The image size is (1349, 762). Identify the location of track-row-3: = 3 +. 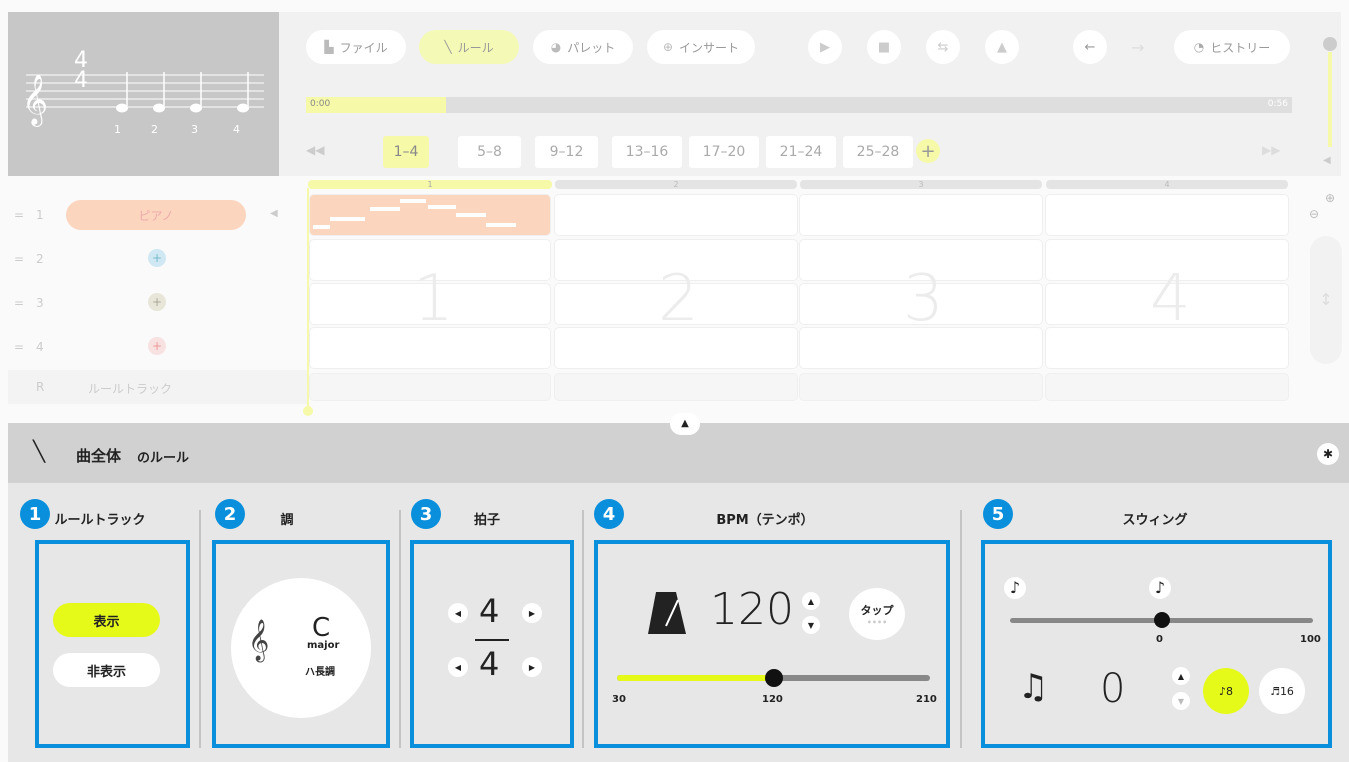
(158, 304).